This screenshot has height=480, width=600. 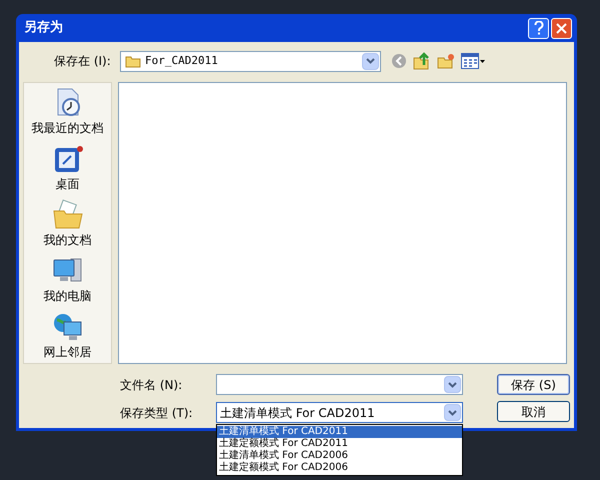 What do you see at coordinates (68, 327) in the screenshot?
I see `network-icon` at bounding box center [68, 327].